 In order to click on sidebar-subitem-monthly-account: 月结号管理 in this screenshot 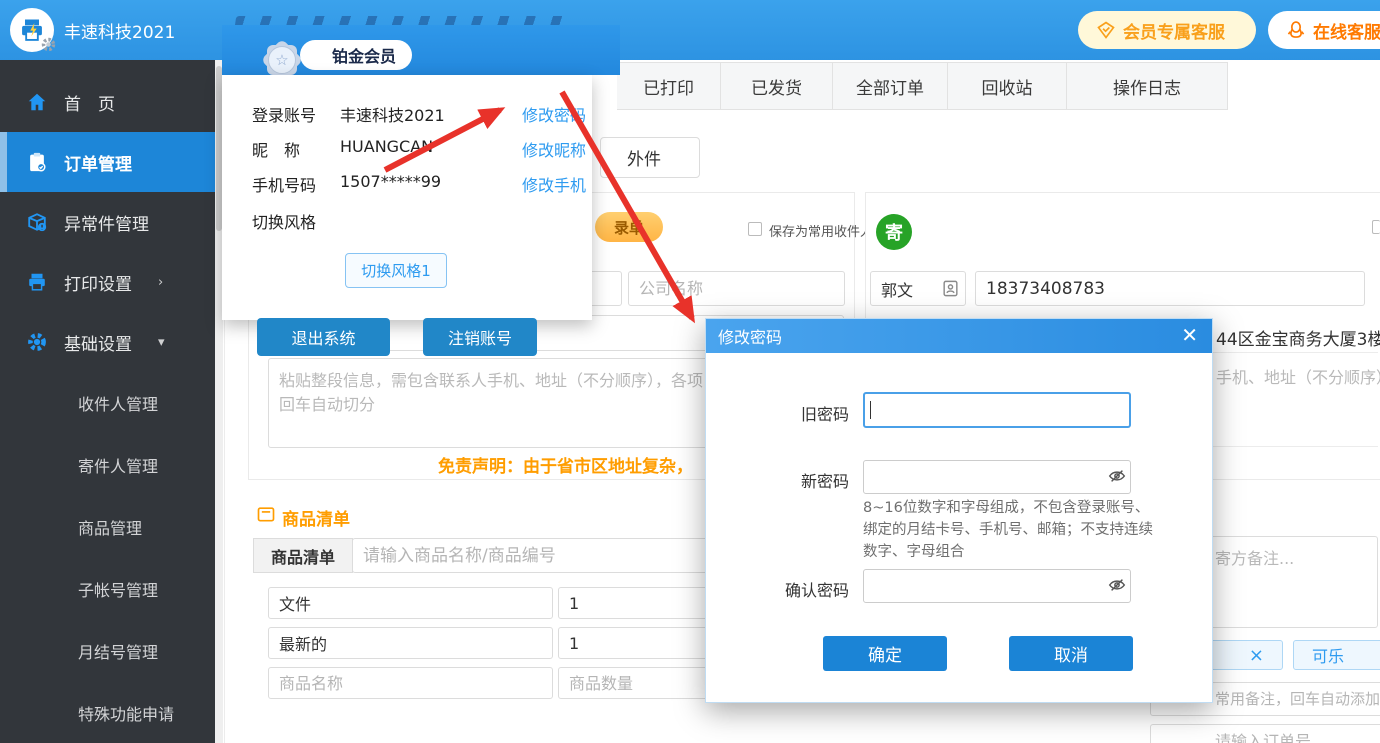, I will do `click(107, 651)`.